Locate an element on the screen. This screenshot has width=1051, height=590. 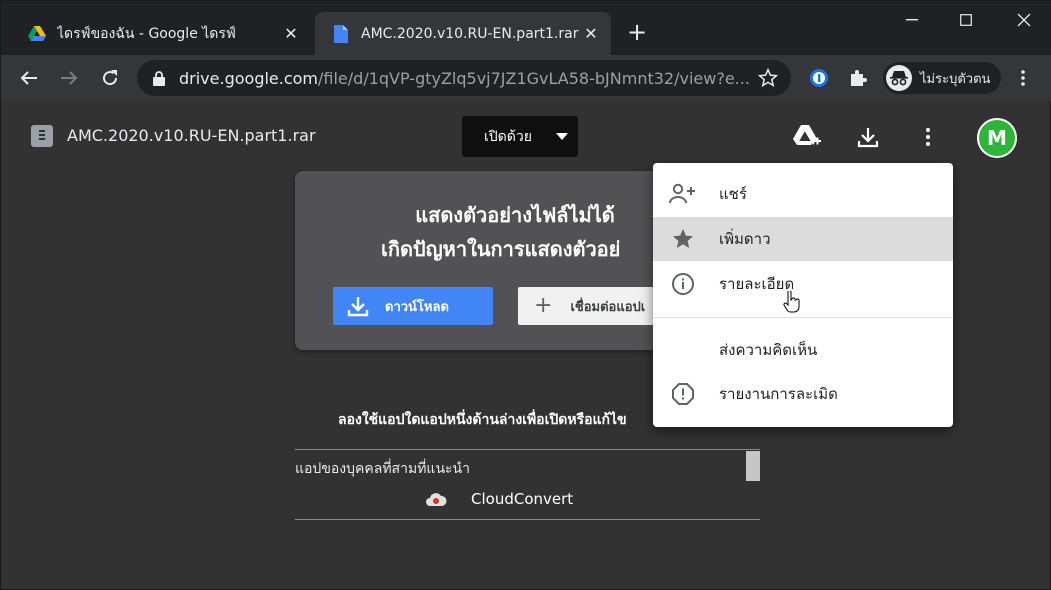
minimize-button is located at coordinates (912, 20).